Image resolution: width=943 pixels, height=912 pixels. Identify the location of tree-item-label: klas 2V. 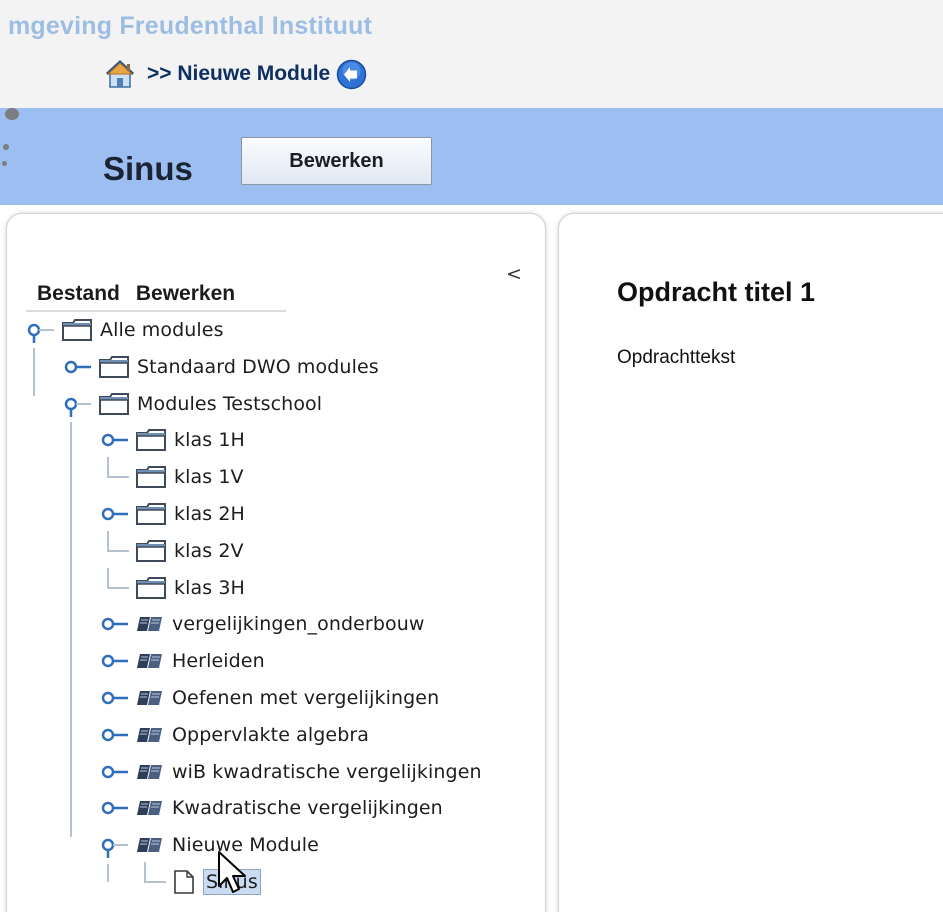
(209, 551).